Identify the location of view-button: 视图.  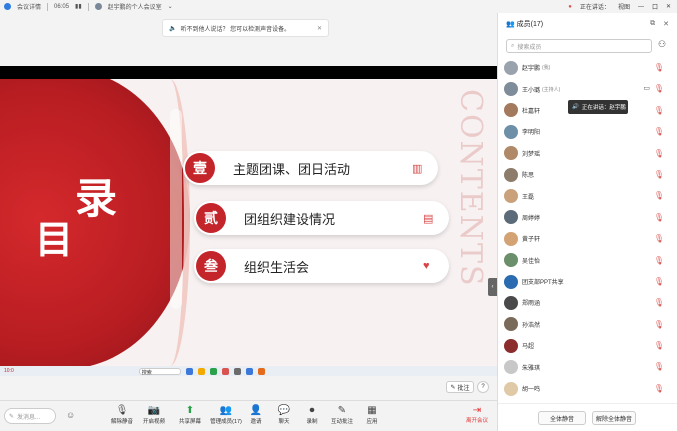
(624, 6).